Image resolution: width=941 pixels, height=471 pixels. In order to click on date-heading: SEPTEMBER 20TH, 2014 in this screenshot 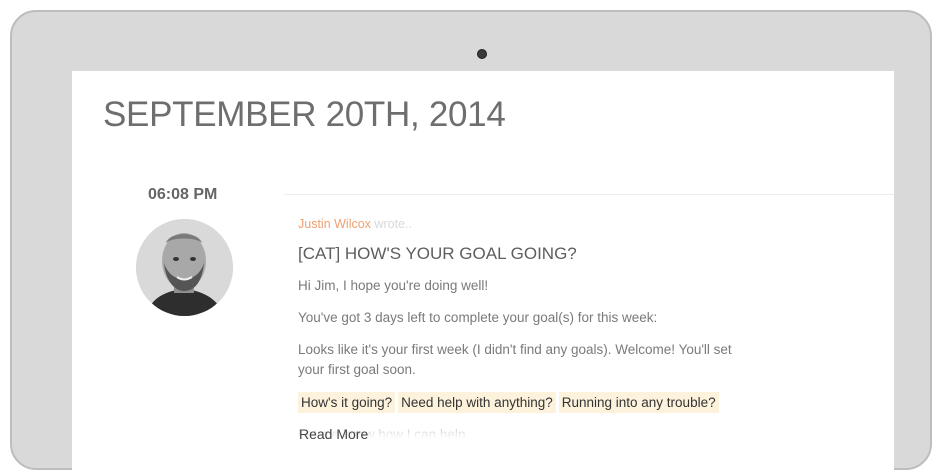, I will do `click(304, 114)`.